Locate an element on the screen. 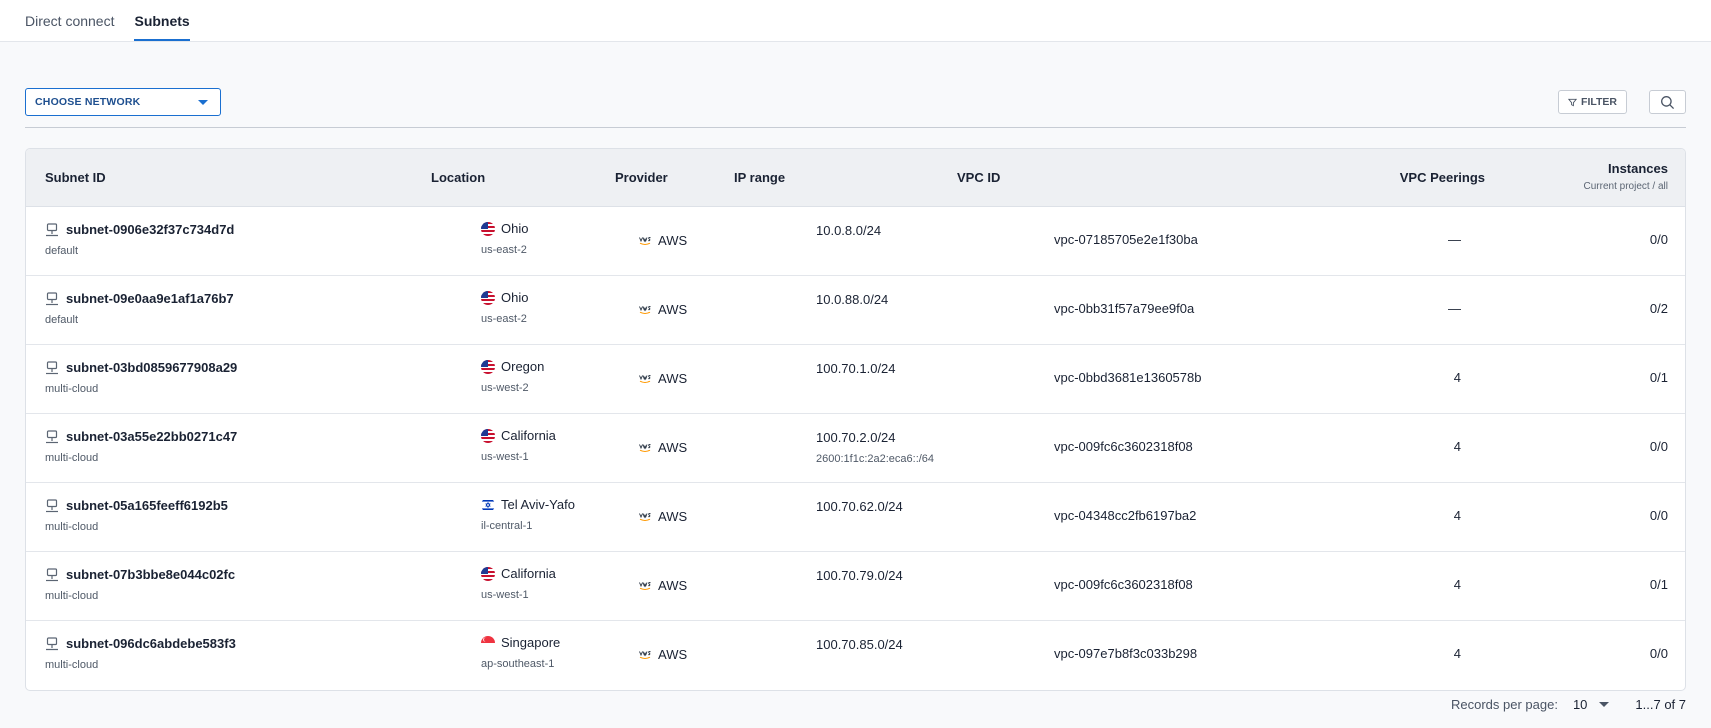 The height and width of the screenshot is (728, 1711). ip-range: 10.0.88.0/24 is located at coordinates (852, 299).